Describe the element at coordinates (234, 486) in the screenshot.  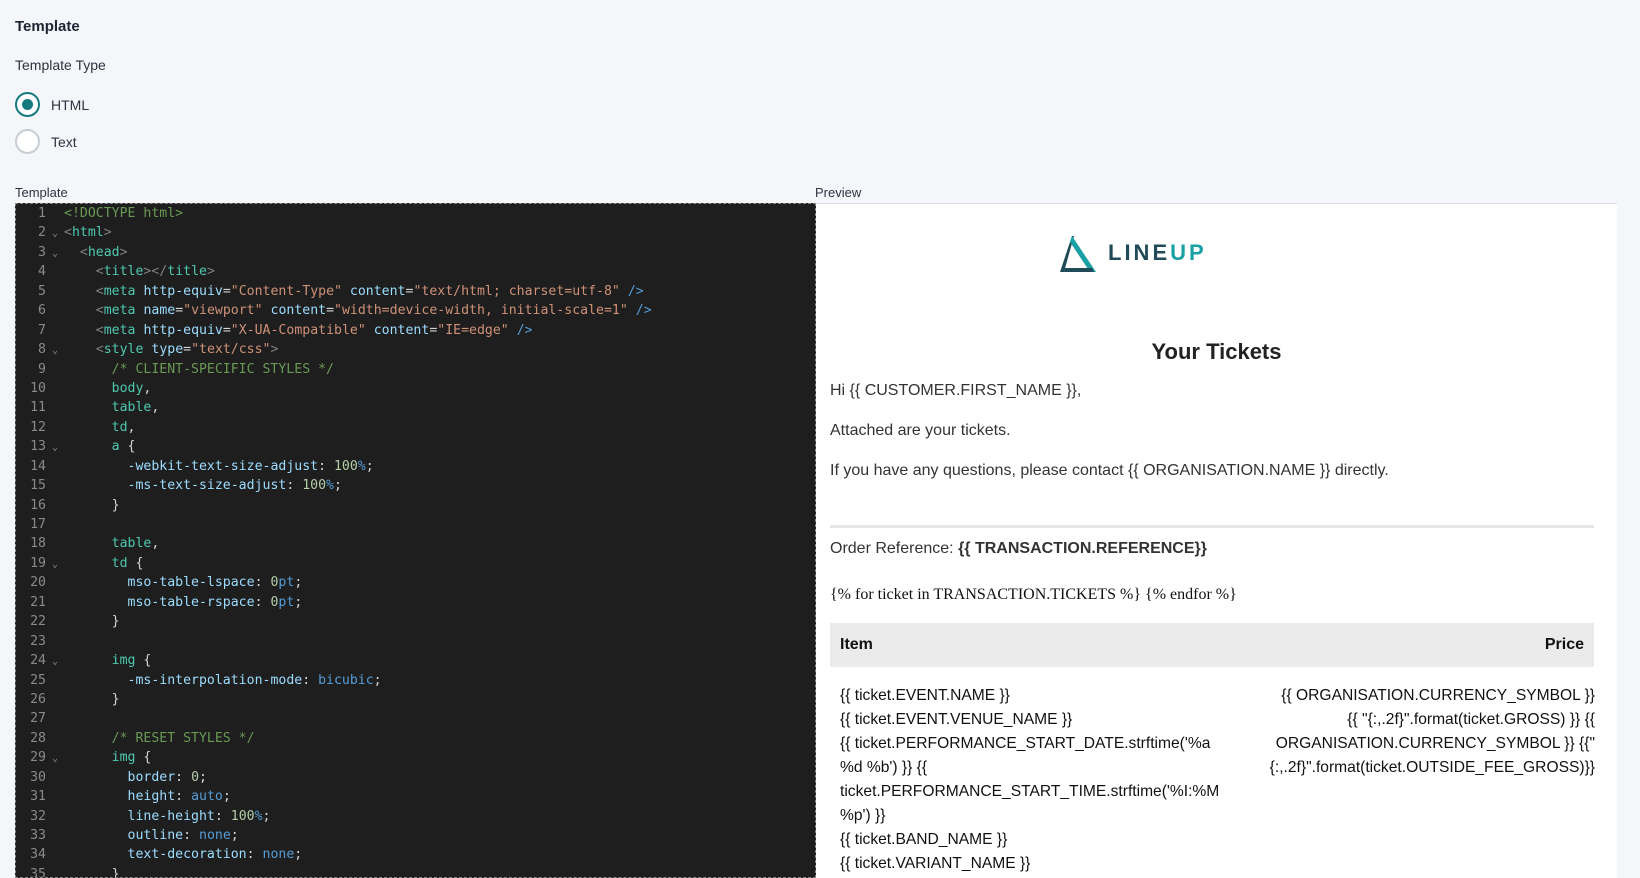
I see `code-text: -ms-text-size-adjust: 100%;` at that location.